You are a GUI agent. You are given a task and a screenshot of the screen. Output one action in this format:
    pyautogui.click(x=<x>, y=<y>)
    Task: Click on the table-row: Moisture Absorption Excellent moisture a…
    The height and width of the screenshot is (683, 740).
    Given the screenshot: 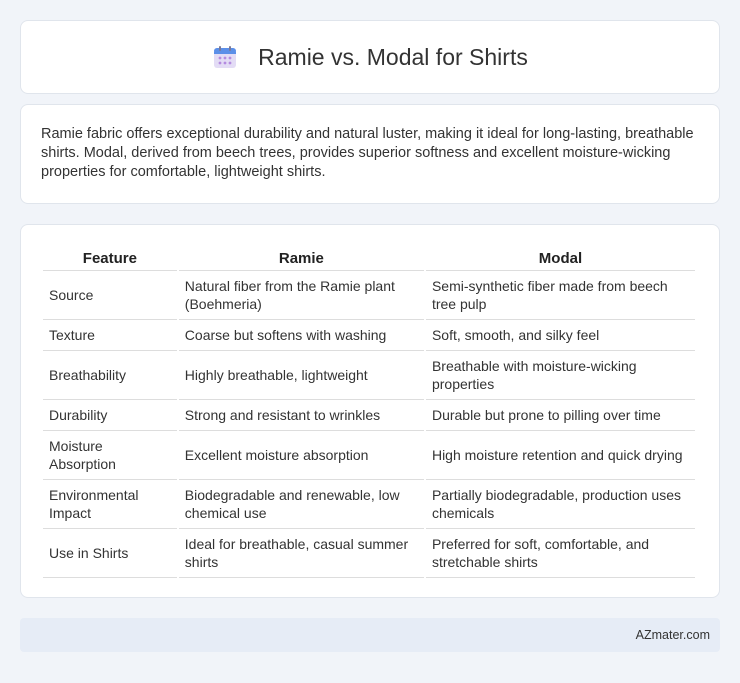 What is the action you would take?
    pyautogui.click(x=369, y=455)
    